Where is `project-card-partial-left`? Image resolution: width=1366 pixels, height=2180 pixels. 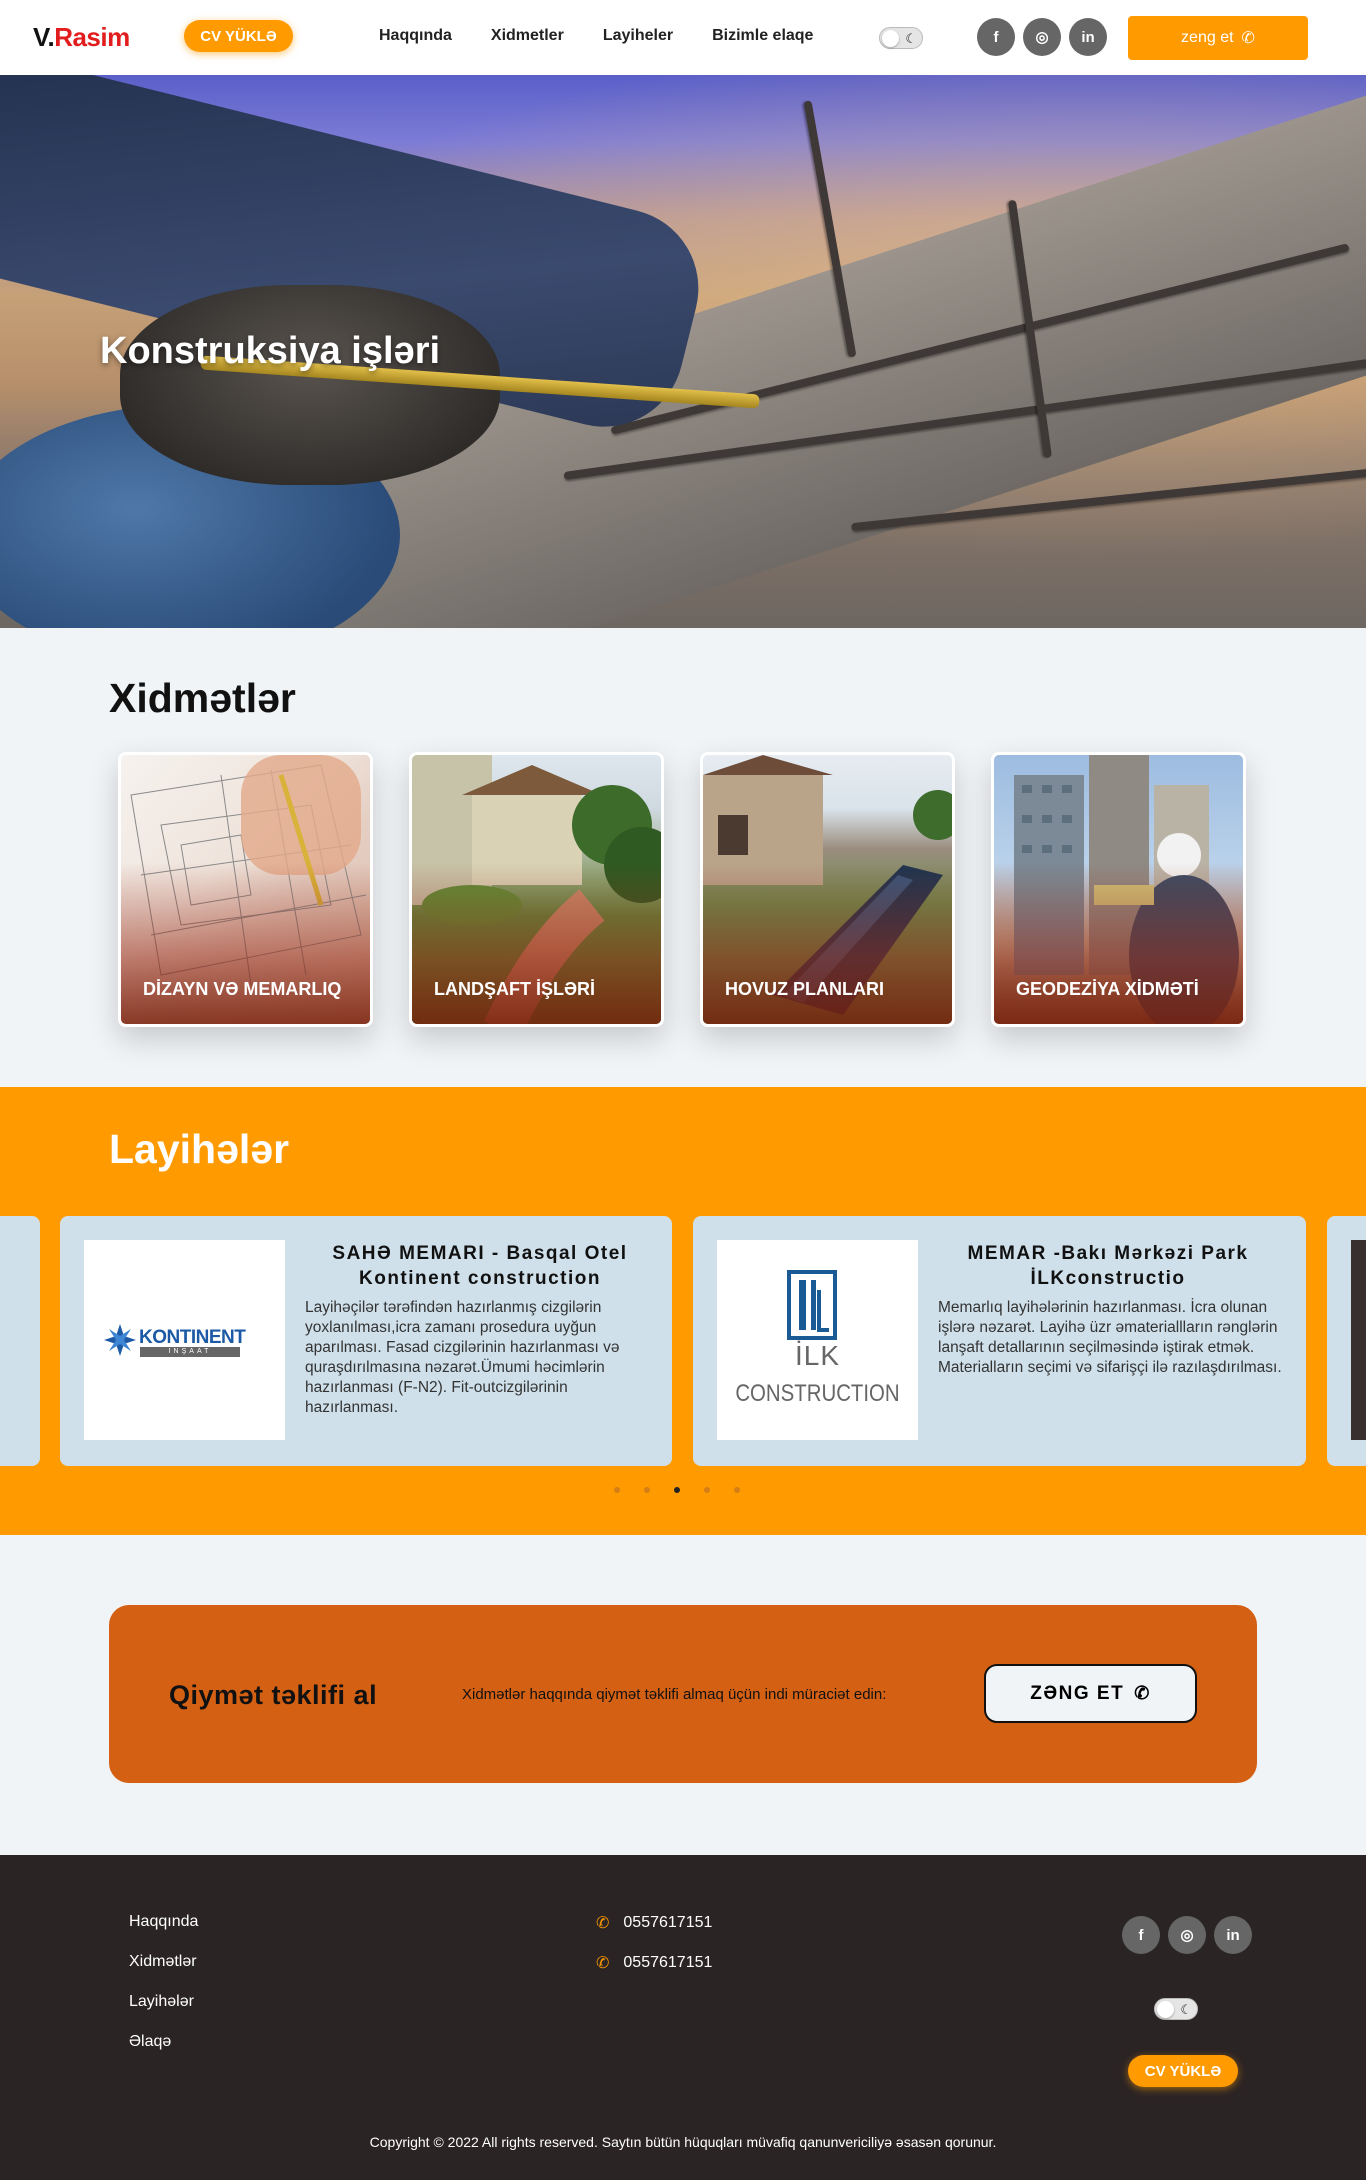 project-card-partial-left is located at coordinates (20, 1341).